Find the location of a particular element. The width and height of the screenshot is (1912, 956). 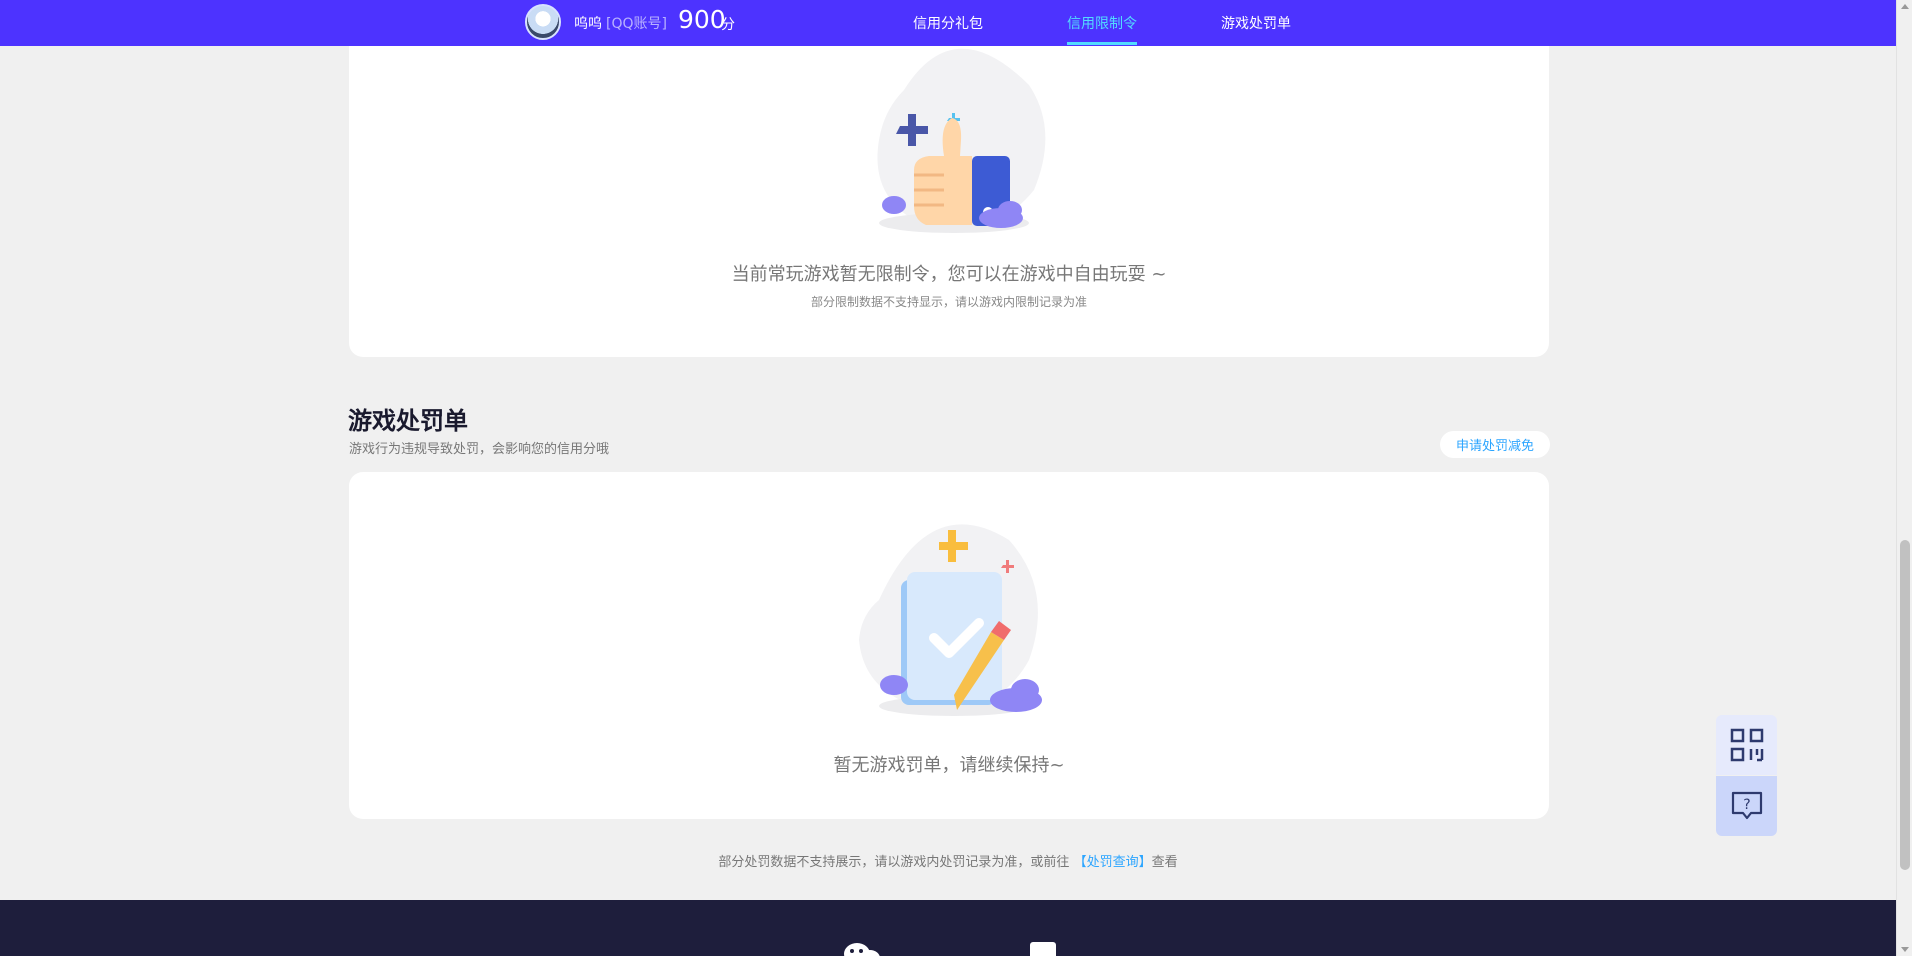

credit-score-unit: 分 is located at coordinates (728, 25).